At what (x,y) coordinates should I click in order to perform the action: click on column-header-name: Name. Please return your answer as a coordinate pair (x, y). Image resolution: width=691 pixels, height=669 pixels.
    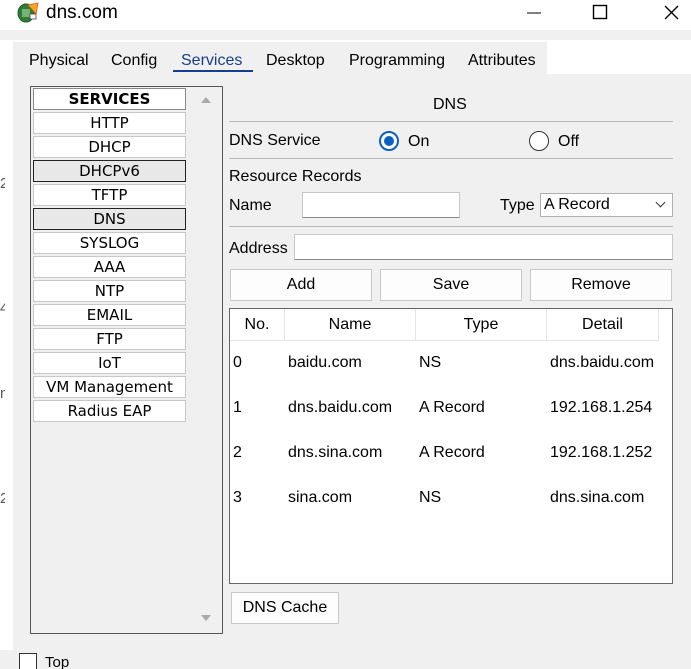
    Looking at the image, I should click on (350, 325).